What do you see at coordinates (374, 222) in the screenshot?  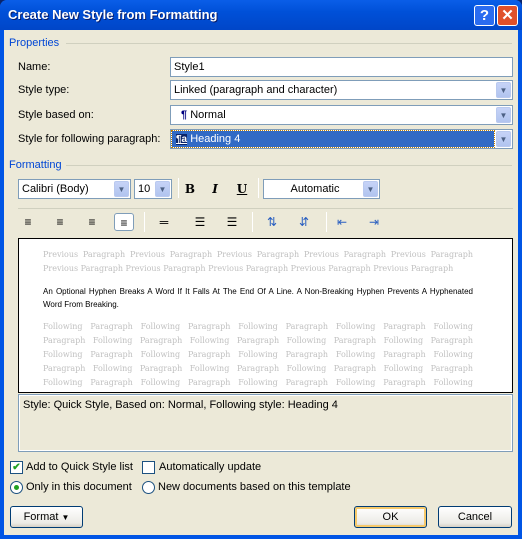 I see `increase-indent-icon: ⇥` at bounding box center [374, 222].